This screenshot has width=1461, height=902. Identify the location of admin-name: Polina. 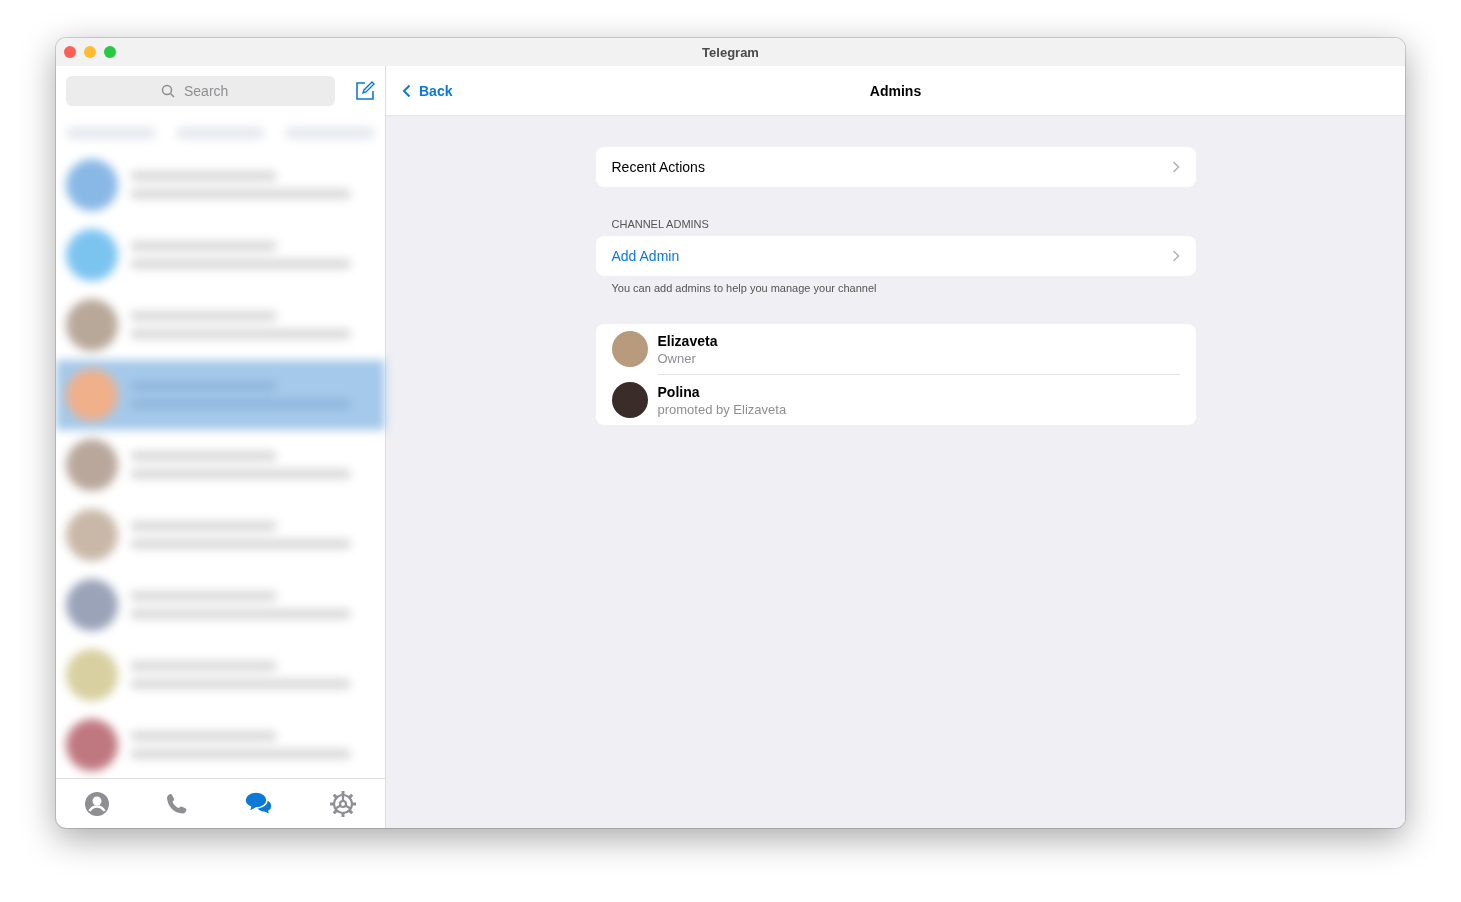
(722, 391).